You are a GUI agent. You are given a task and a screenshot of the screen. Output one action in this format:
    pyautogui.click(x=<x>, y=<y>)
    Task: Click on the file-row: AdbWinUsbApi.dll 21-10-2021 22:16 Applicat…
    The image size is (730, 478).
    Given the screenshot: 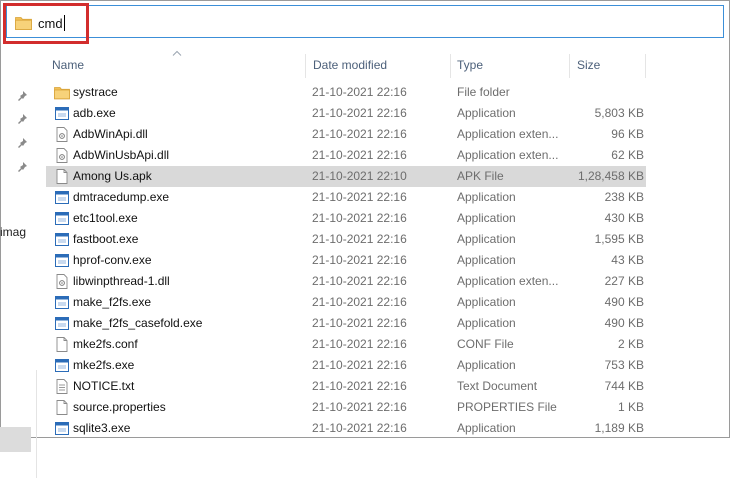 What is the action you would take?
    pyautogui.click(x=346, y=155)
    